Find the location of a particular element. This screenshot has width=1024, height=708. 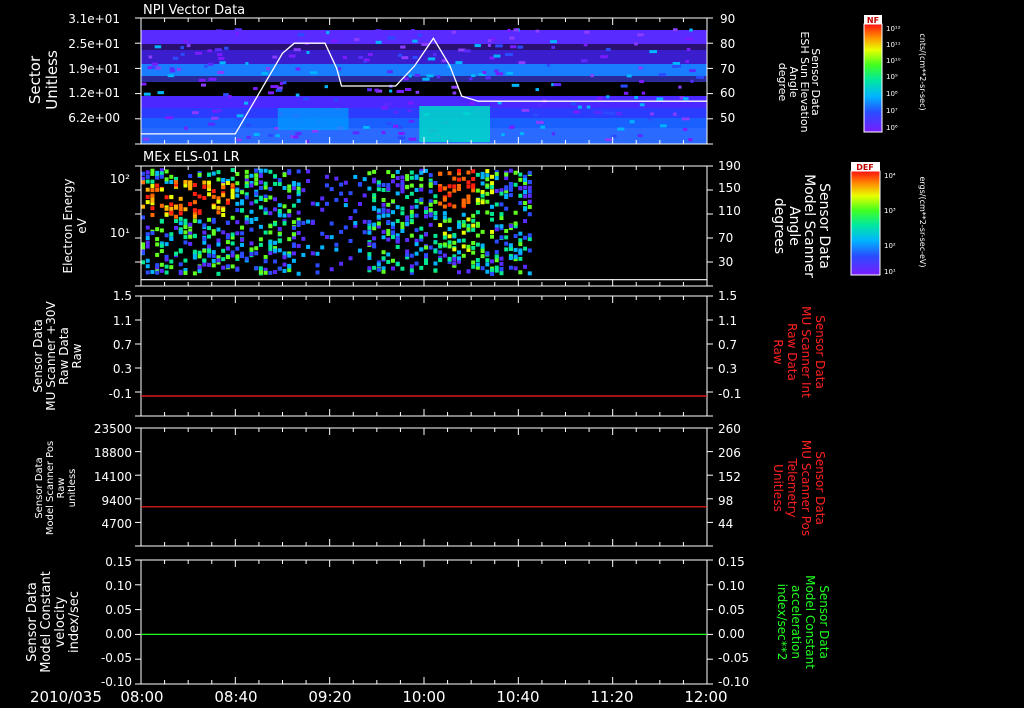

y-tick-left: 18800 is located at coordinates (113, 453).